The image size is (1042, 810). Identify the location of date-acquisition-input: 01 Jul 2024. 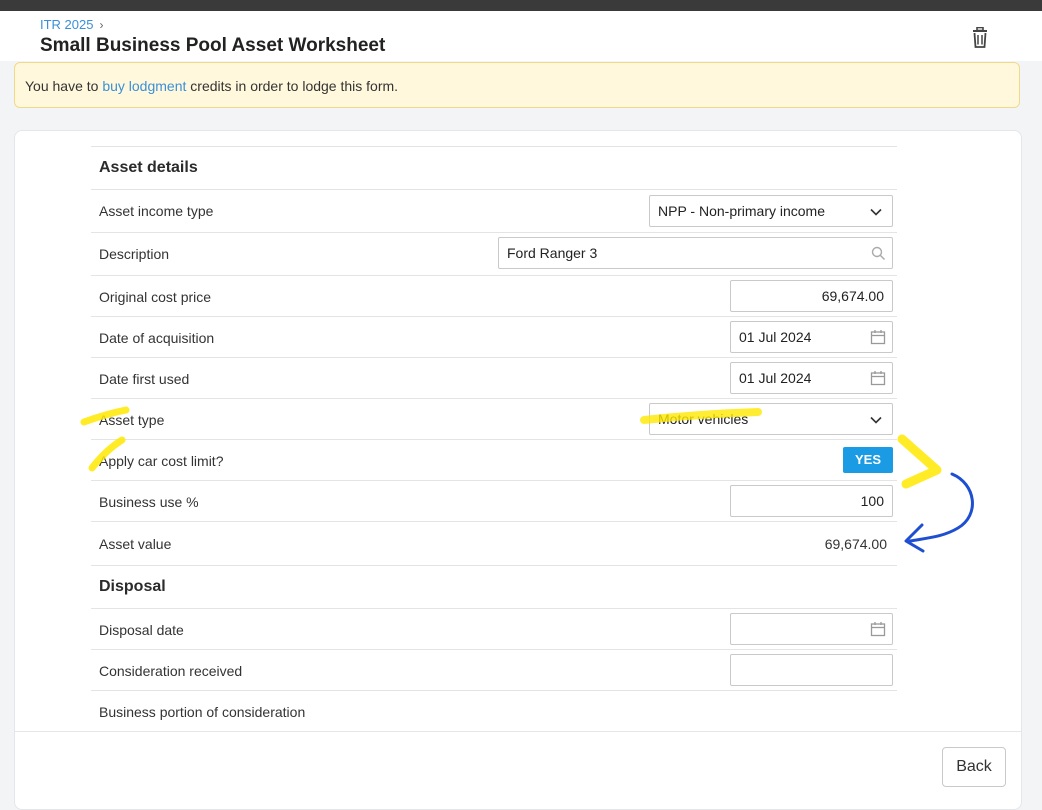
(811, 337).